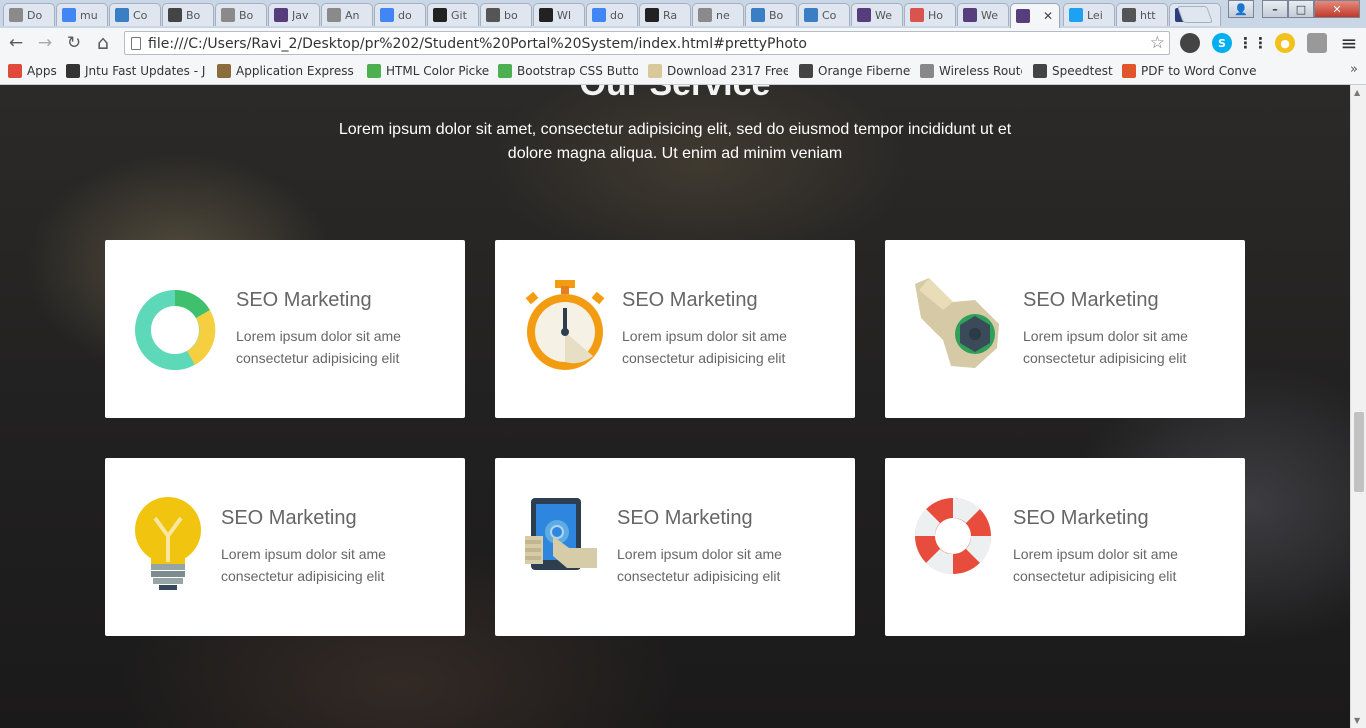  Describe the element at coordinates (168, 543) in the screenshot. I see `lightbulb-icon` at that location.